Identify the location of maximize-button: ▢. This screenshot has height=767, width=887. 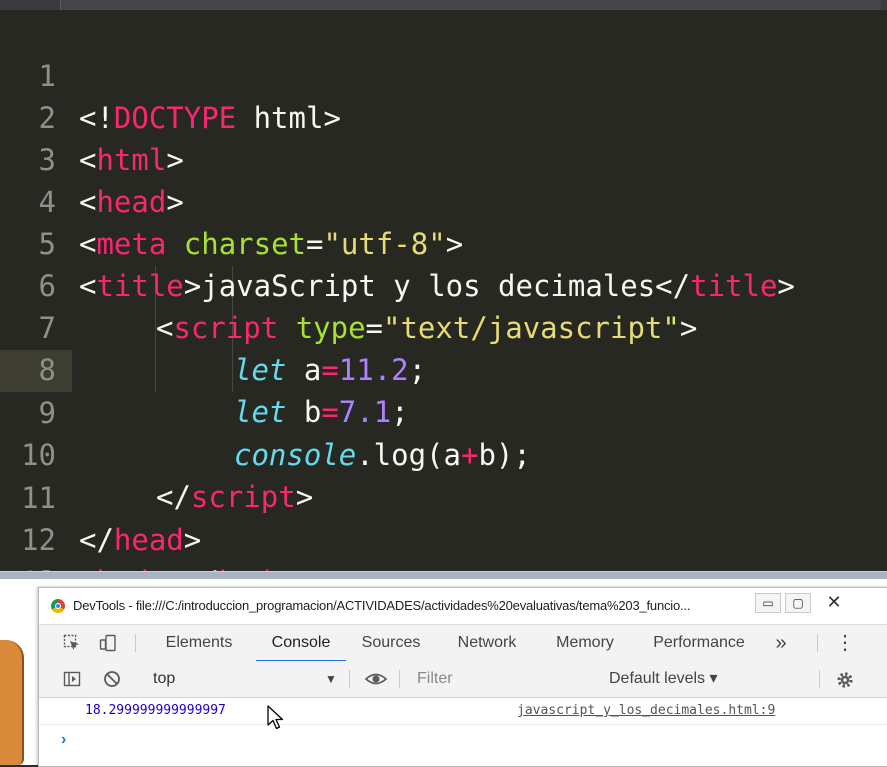
(798, 603).